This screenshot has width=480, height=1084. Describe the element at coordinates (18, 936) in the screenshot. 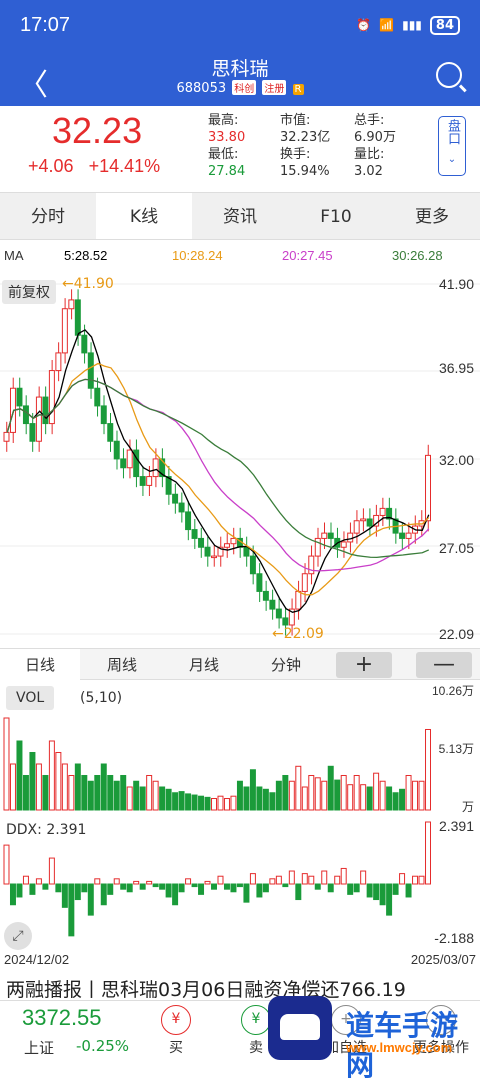

I see `expand-icon: ⤢` at that location.